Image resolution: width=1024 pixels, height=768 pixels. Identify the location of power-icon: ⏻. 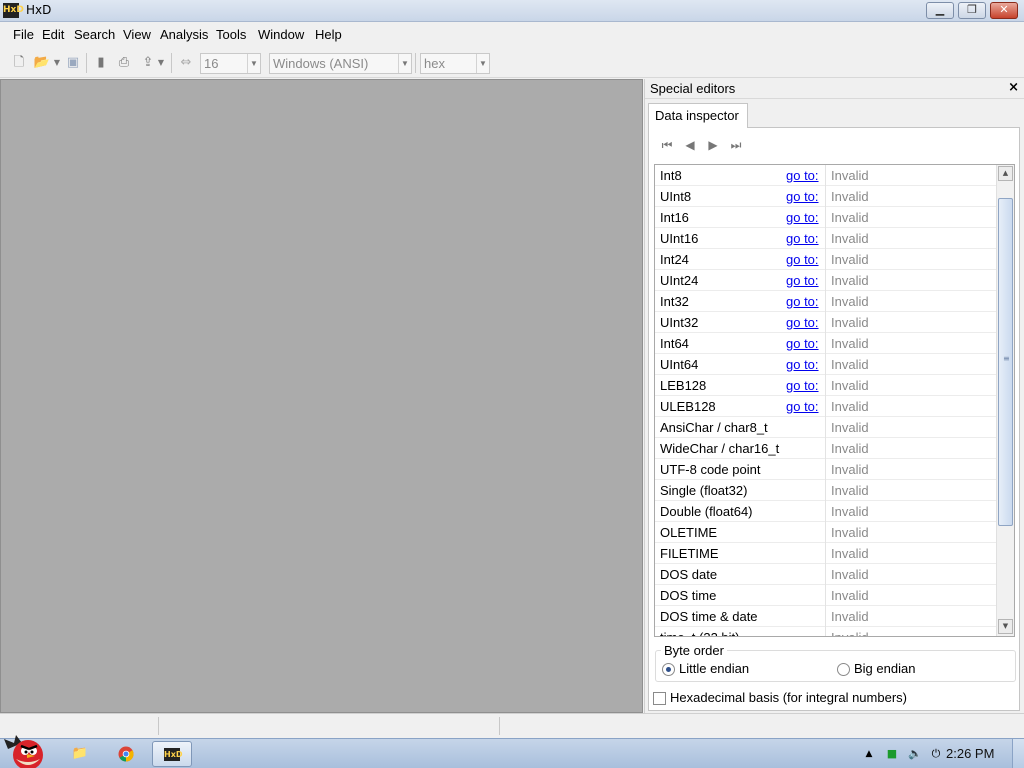
(936, 754).